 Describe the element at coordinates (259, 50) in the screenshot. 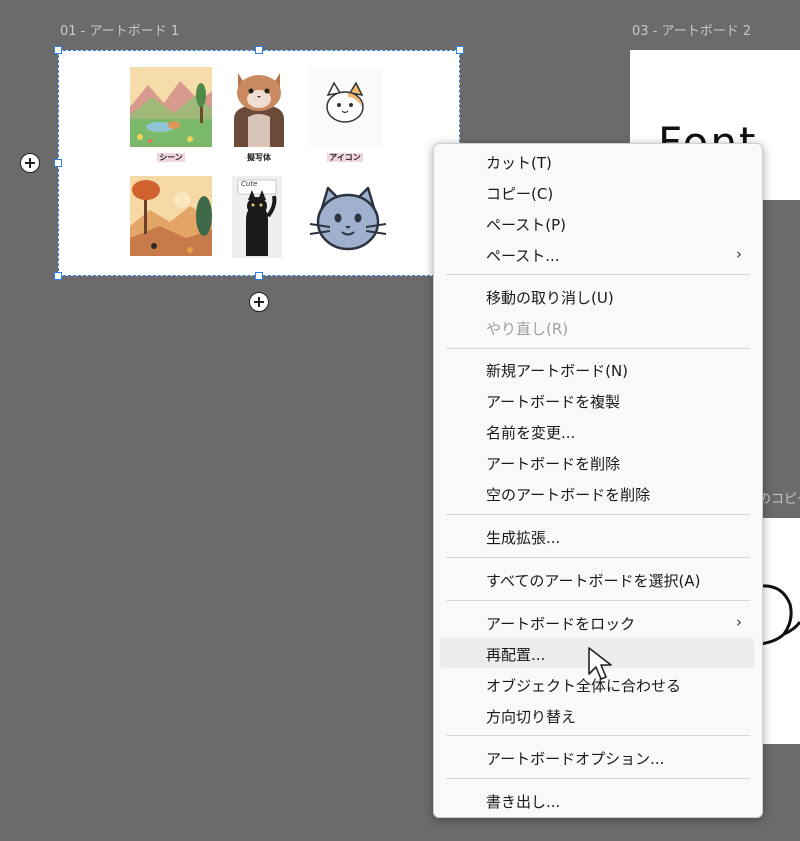

I see `resize-handle-tc` at that location.